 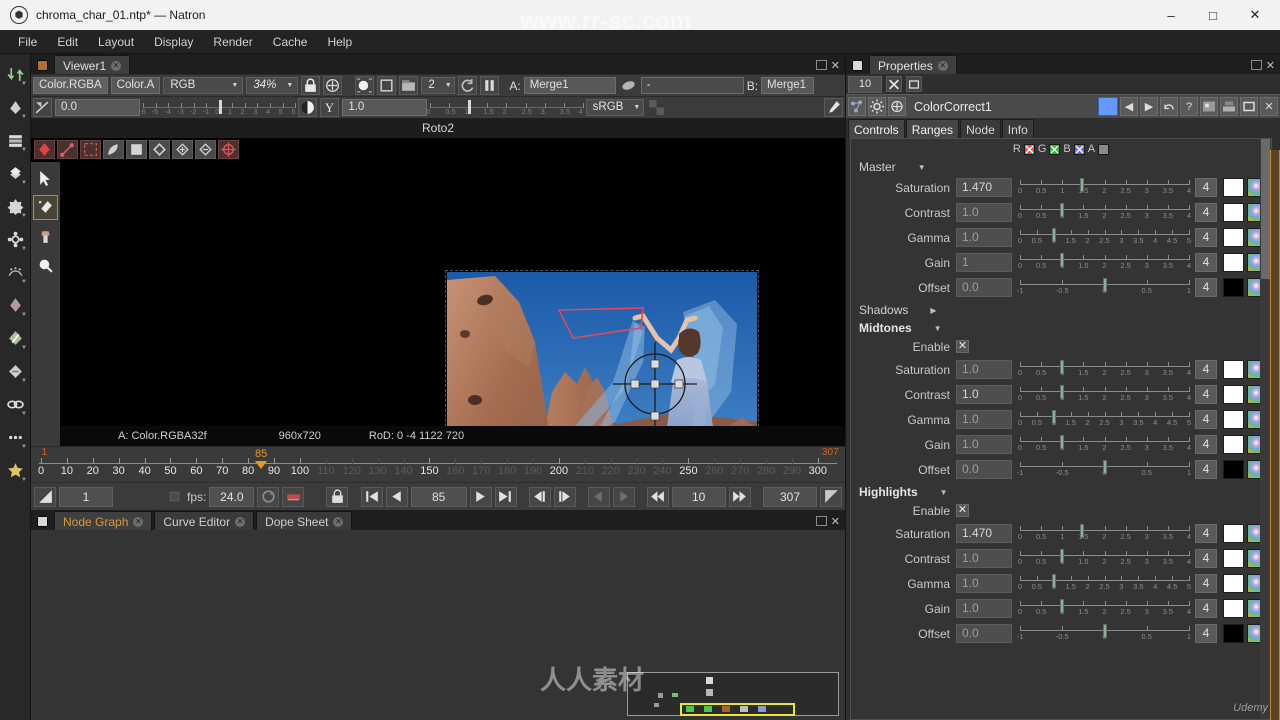 I want to click on gain-slider: -6 -5 -4 -3 -2 -1 0 1 2 3 4 5 6, so click(x=218, y=107).